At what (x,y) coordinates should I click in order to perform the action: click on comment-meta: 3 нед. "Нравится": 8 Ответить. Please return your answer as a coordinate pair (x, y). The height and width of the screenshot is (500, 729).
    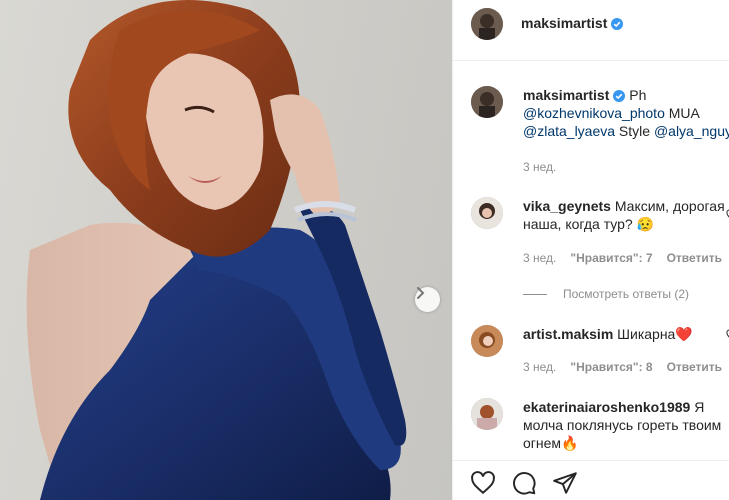
    Looking at the image, I should click on (626, 367).